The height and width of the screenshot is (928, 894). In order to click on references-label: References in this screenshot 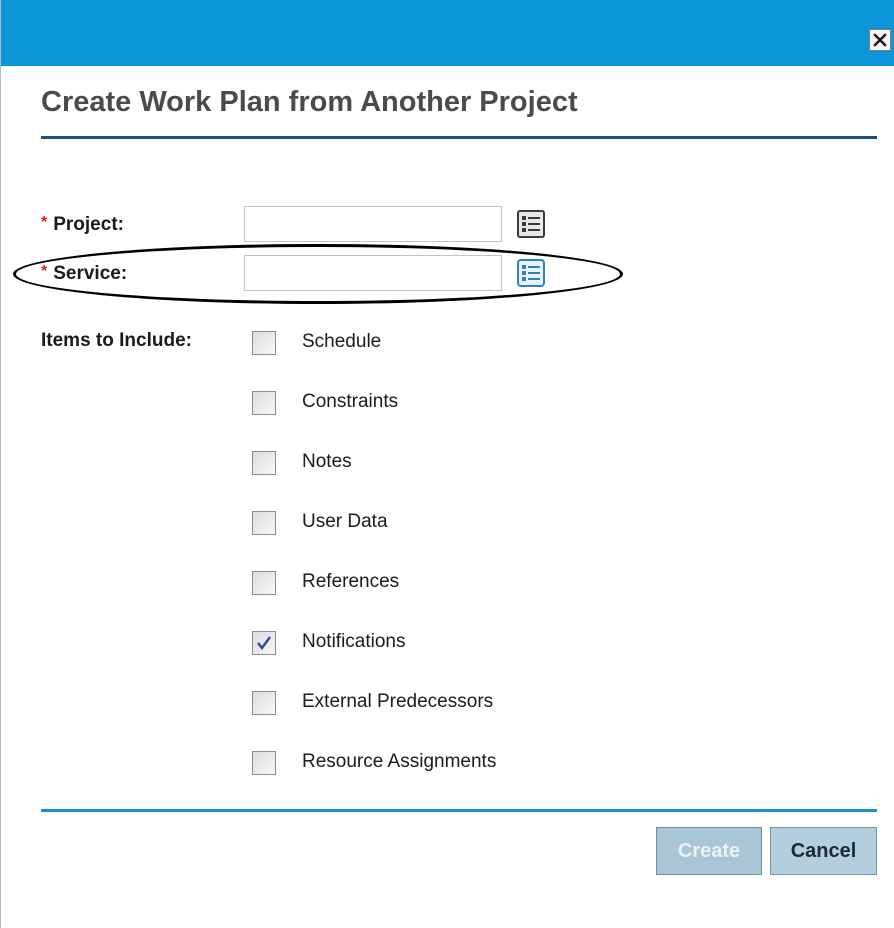, I will do `click(351, 581)`.